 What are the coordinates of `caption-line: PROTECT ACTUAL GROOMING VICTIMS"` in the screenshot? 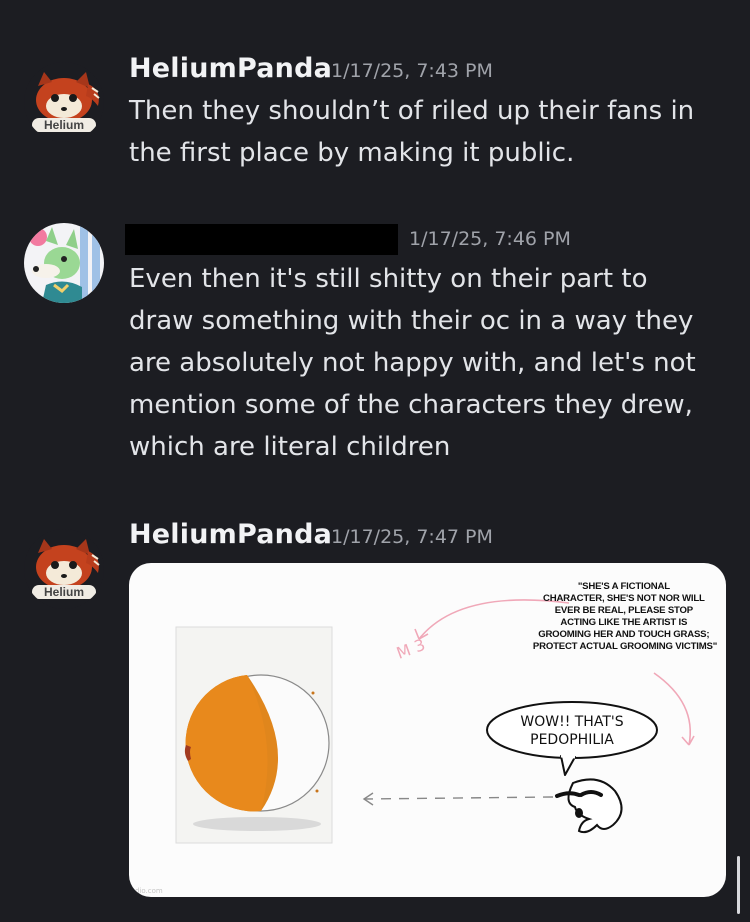 It's located at (625, 646).